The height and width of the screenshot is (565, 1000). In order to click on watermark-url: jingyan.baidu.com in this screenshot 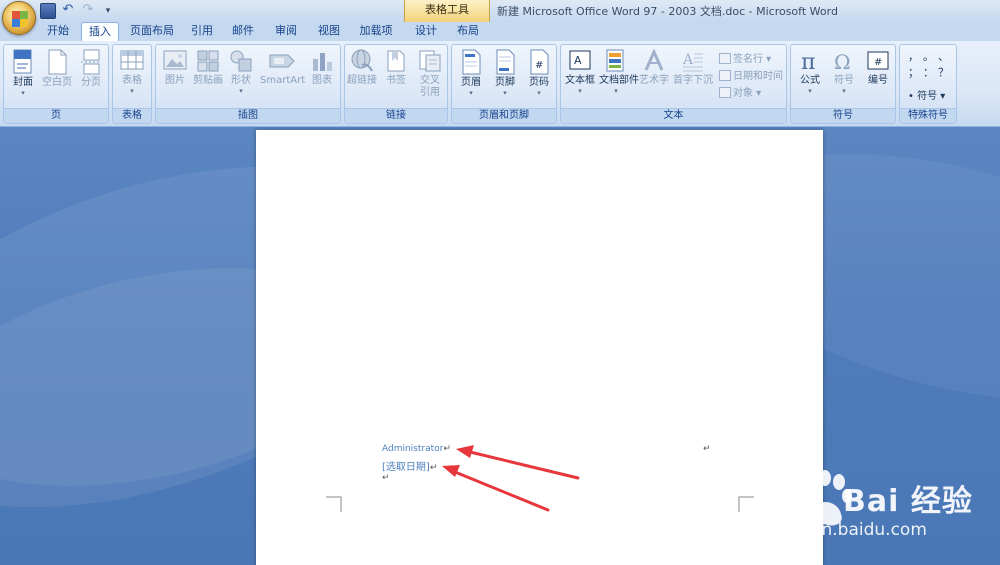, I will do `click(848, 530)`.